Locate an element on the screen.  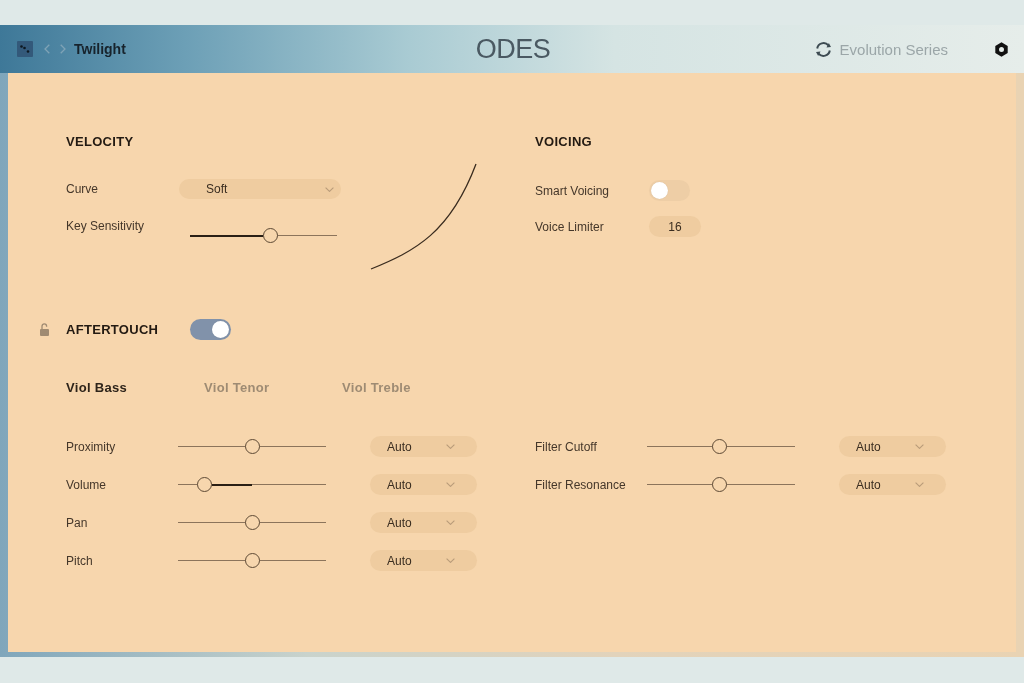
param-label: Pan is located at coordinates (77, 522).